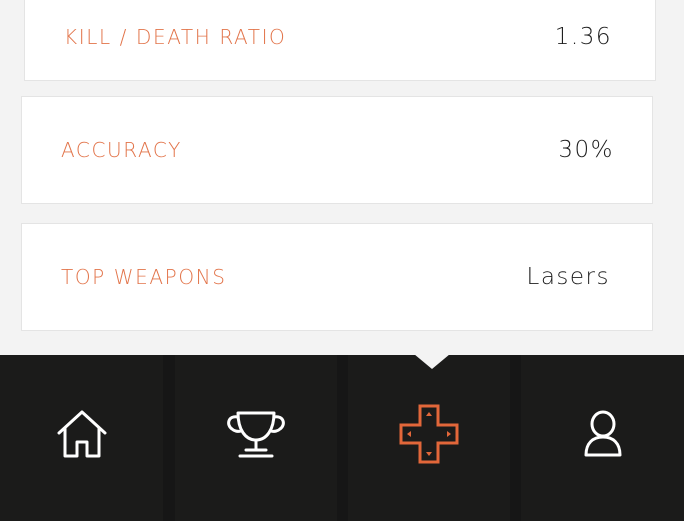  Describe the element at coordinates (429, 434) in the screenshot. I see `gamepad-cross-icon` at that location.